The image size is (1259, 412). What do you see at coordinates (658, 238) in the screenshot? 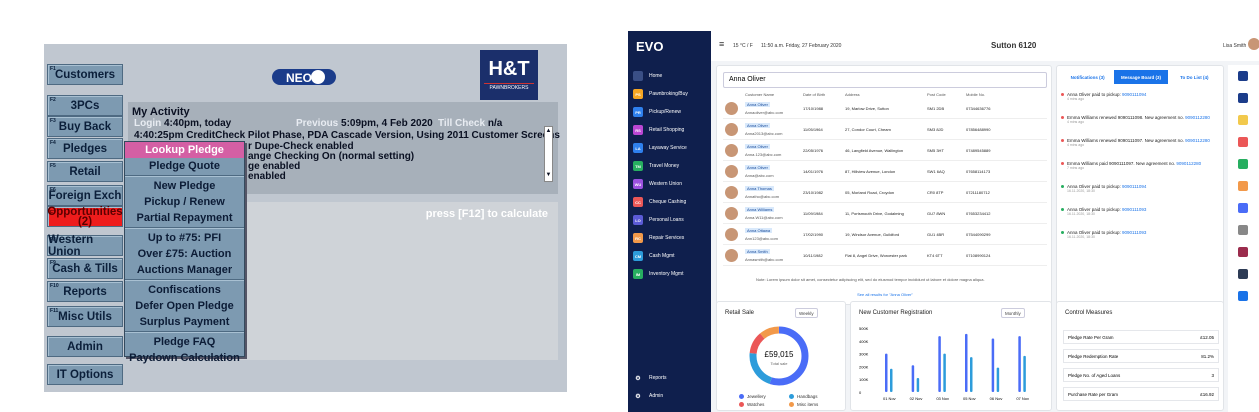
I see `nav-item-repair-services: RC Repair Services` at bounding box center [658, 238].